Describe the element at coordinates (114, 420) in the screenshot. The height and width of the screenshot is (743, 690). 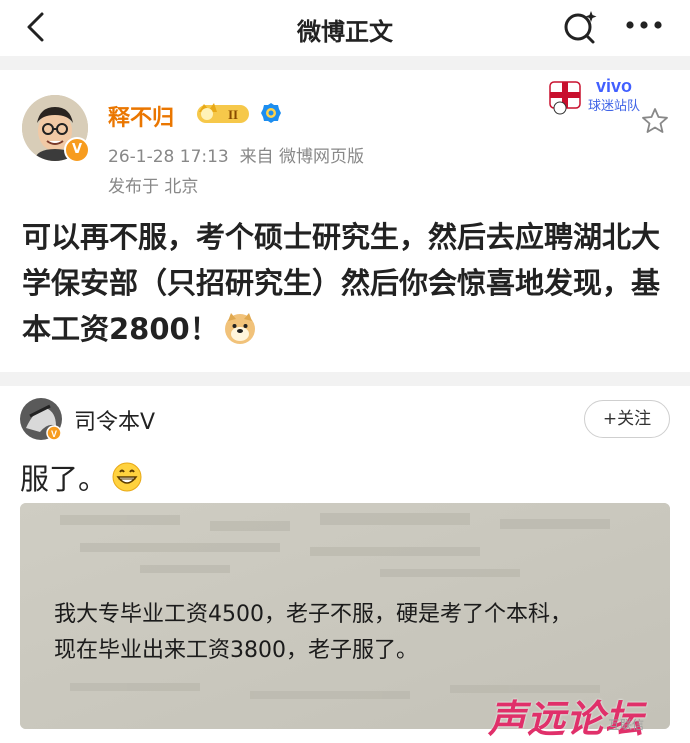
I see `retweet-username: 司令本V` at that location.